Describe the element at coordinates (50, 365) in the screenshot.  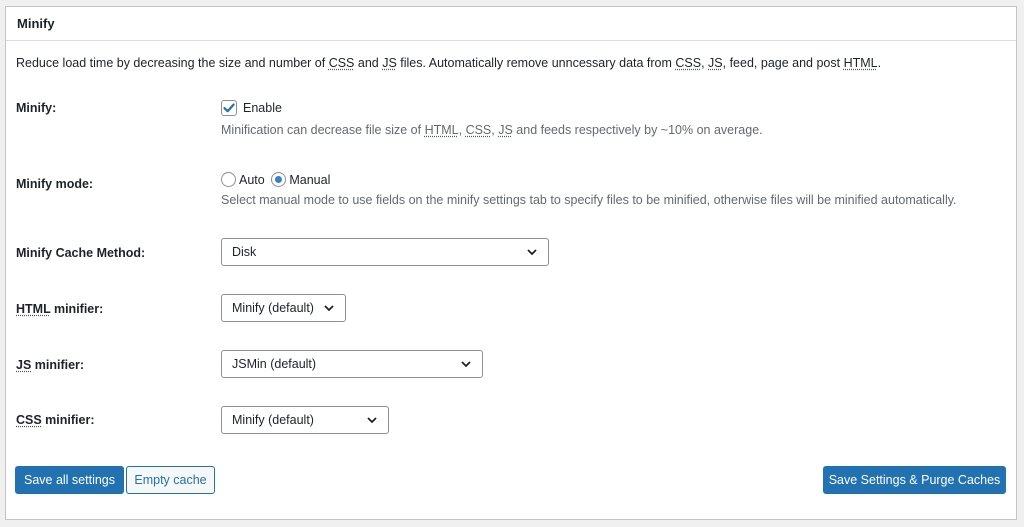
I see `js-minifier-label: JS minifier:` at that location.